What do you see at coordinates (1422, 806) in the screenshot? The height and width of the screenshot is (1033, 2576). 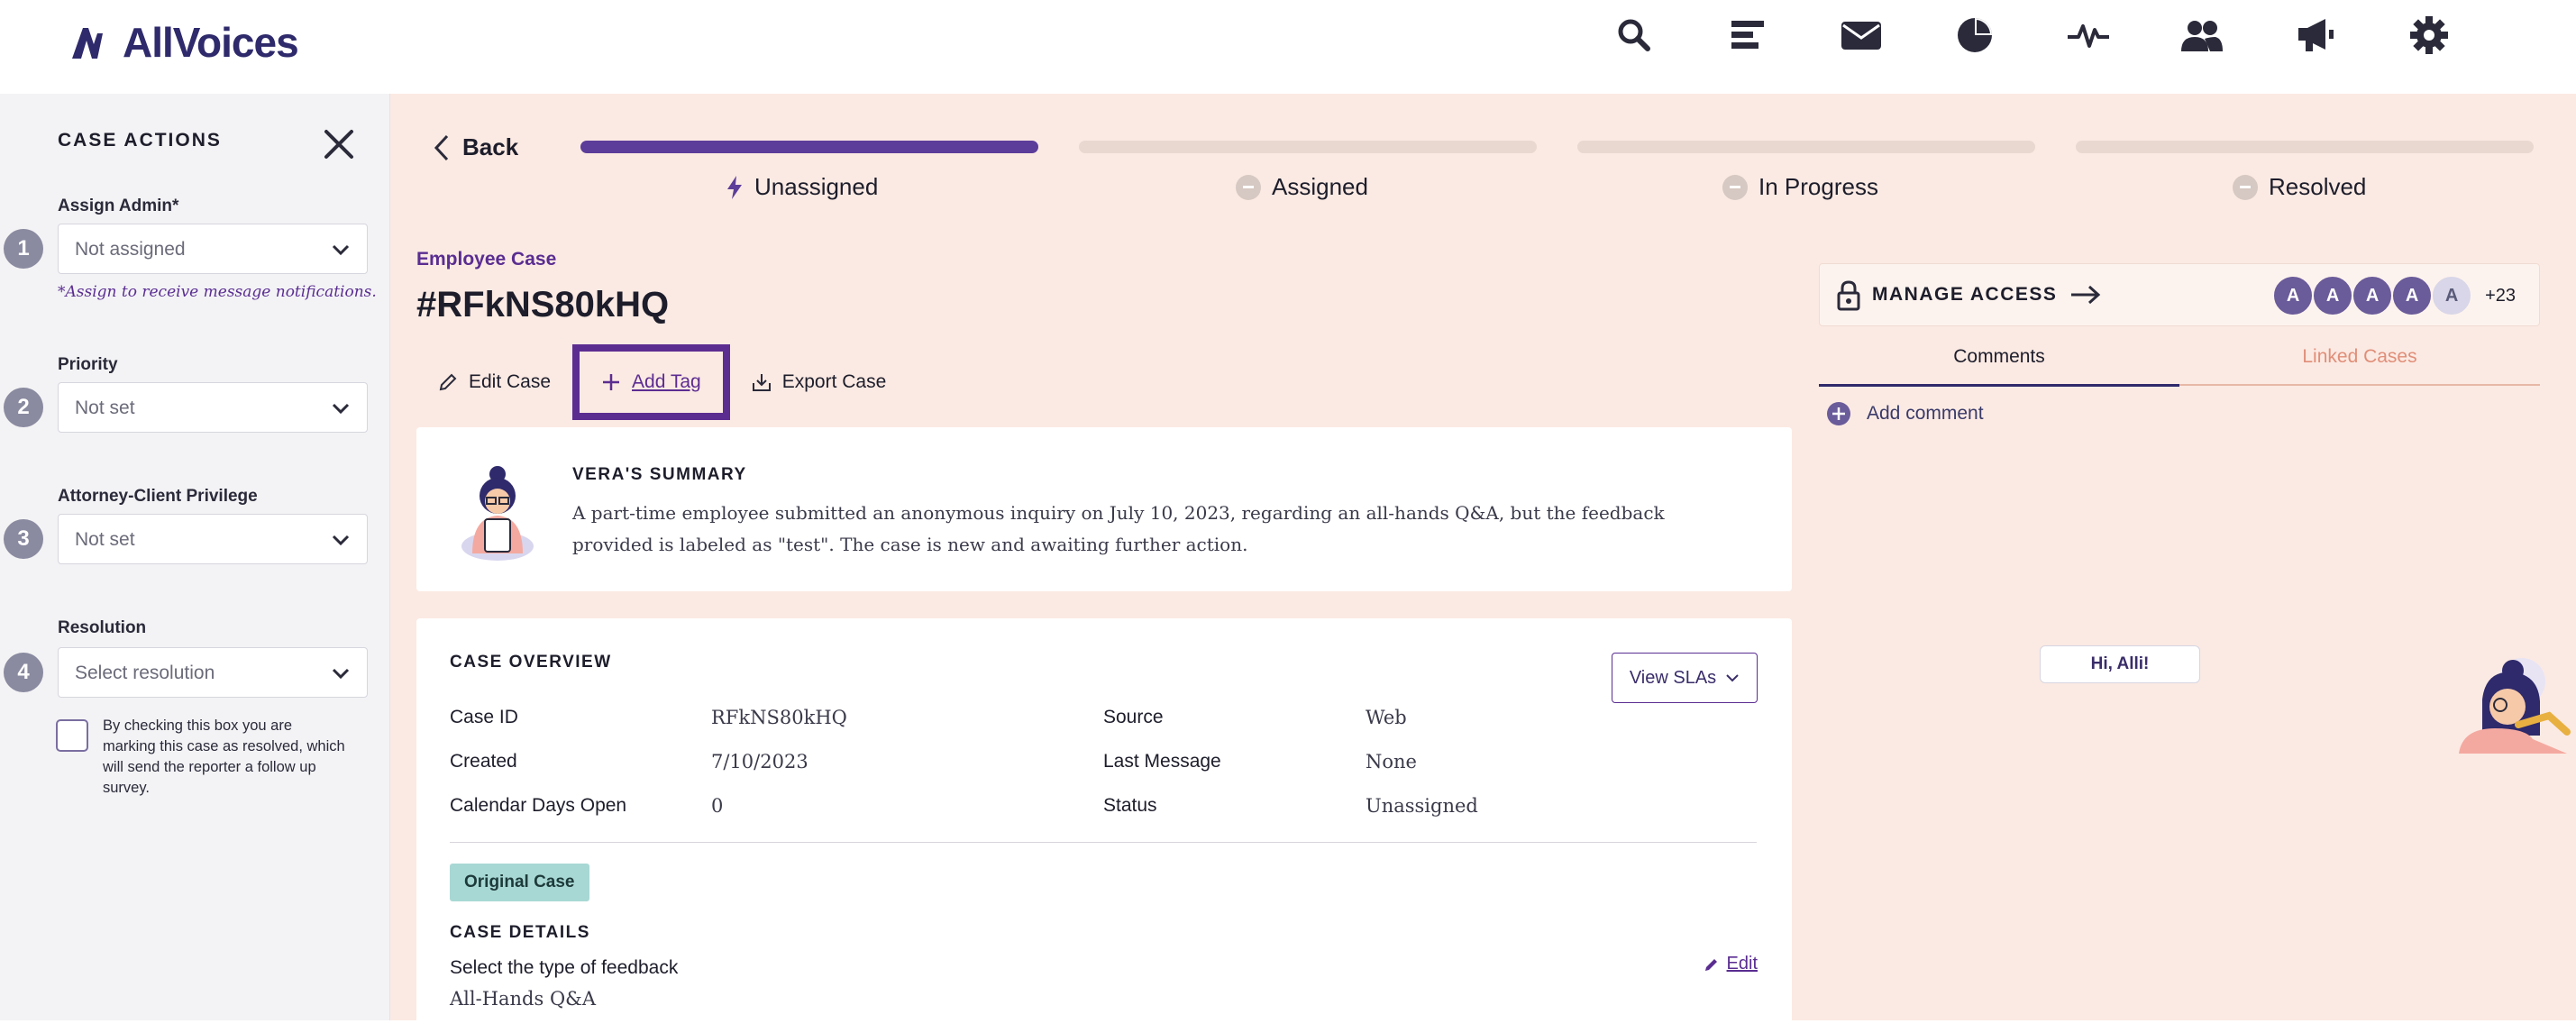 I see `status-value: Unassigned` at bounding box center [1422, 806].